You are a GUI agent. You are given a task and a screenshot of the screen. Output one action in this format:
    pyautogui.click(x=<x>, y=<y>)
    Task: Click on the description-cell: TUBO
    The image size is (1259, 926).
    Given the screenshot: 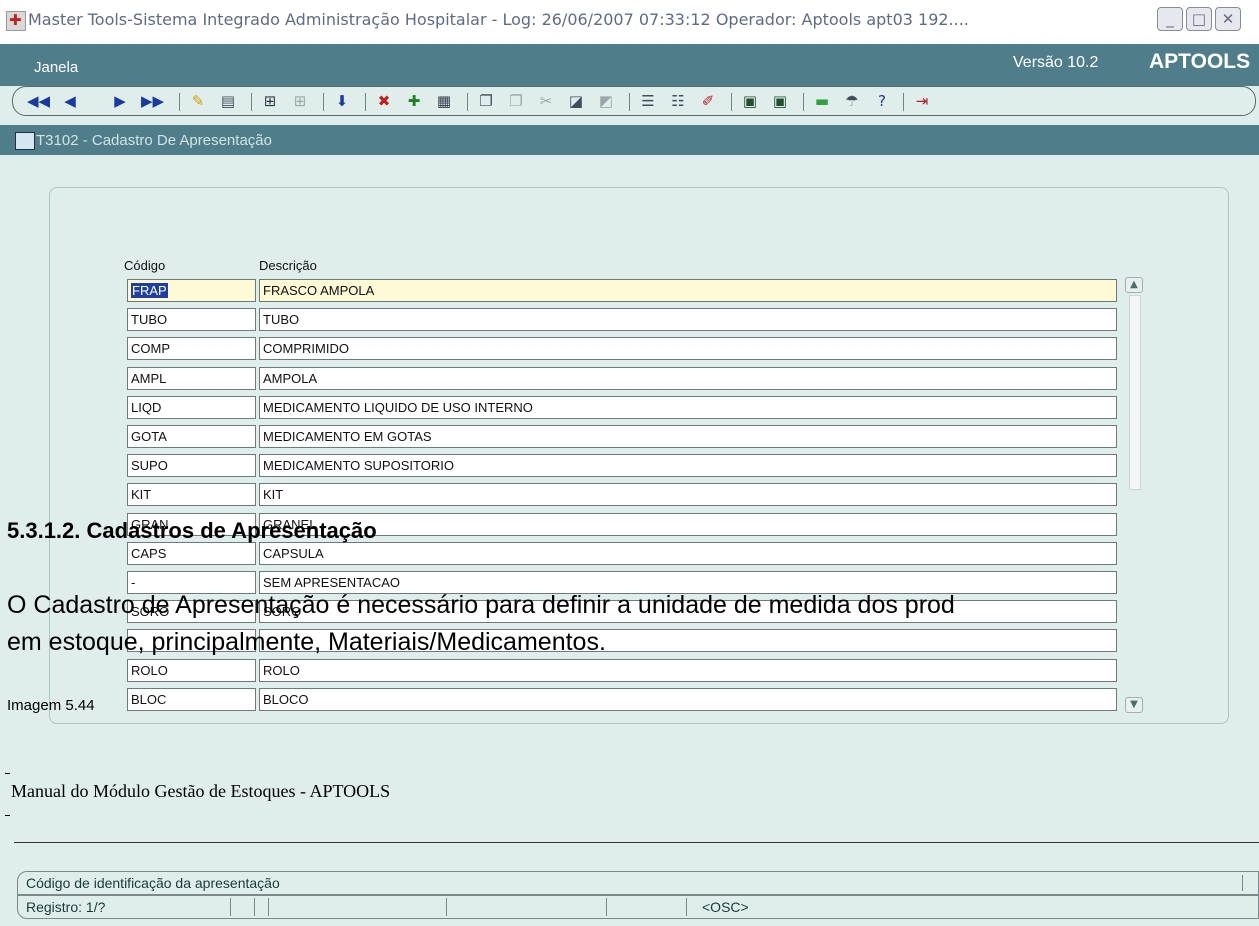 What is the action you would take?
    pyautogui.click(x=688, y=319)
    